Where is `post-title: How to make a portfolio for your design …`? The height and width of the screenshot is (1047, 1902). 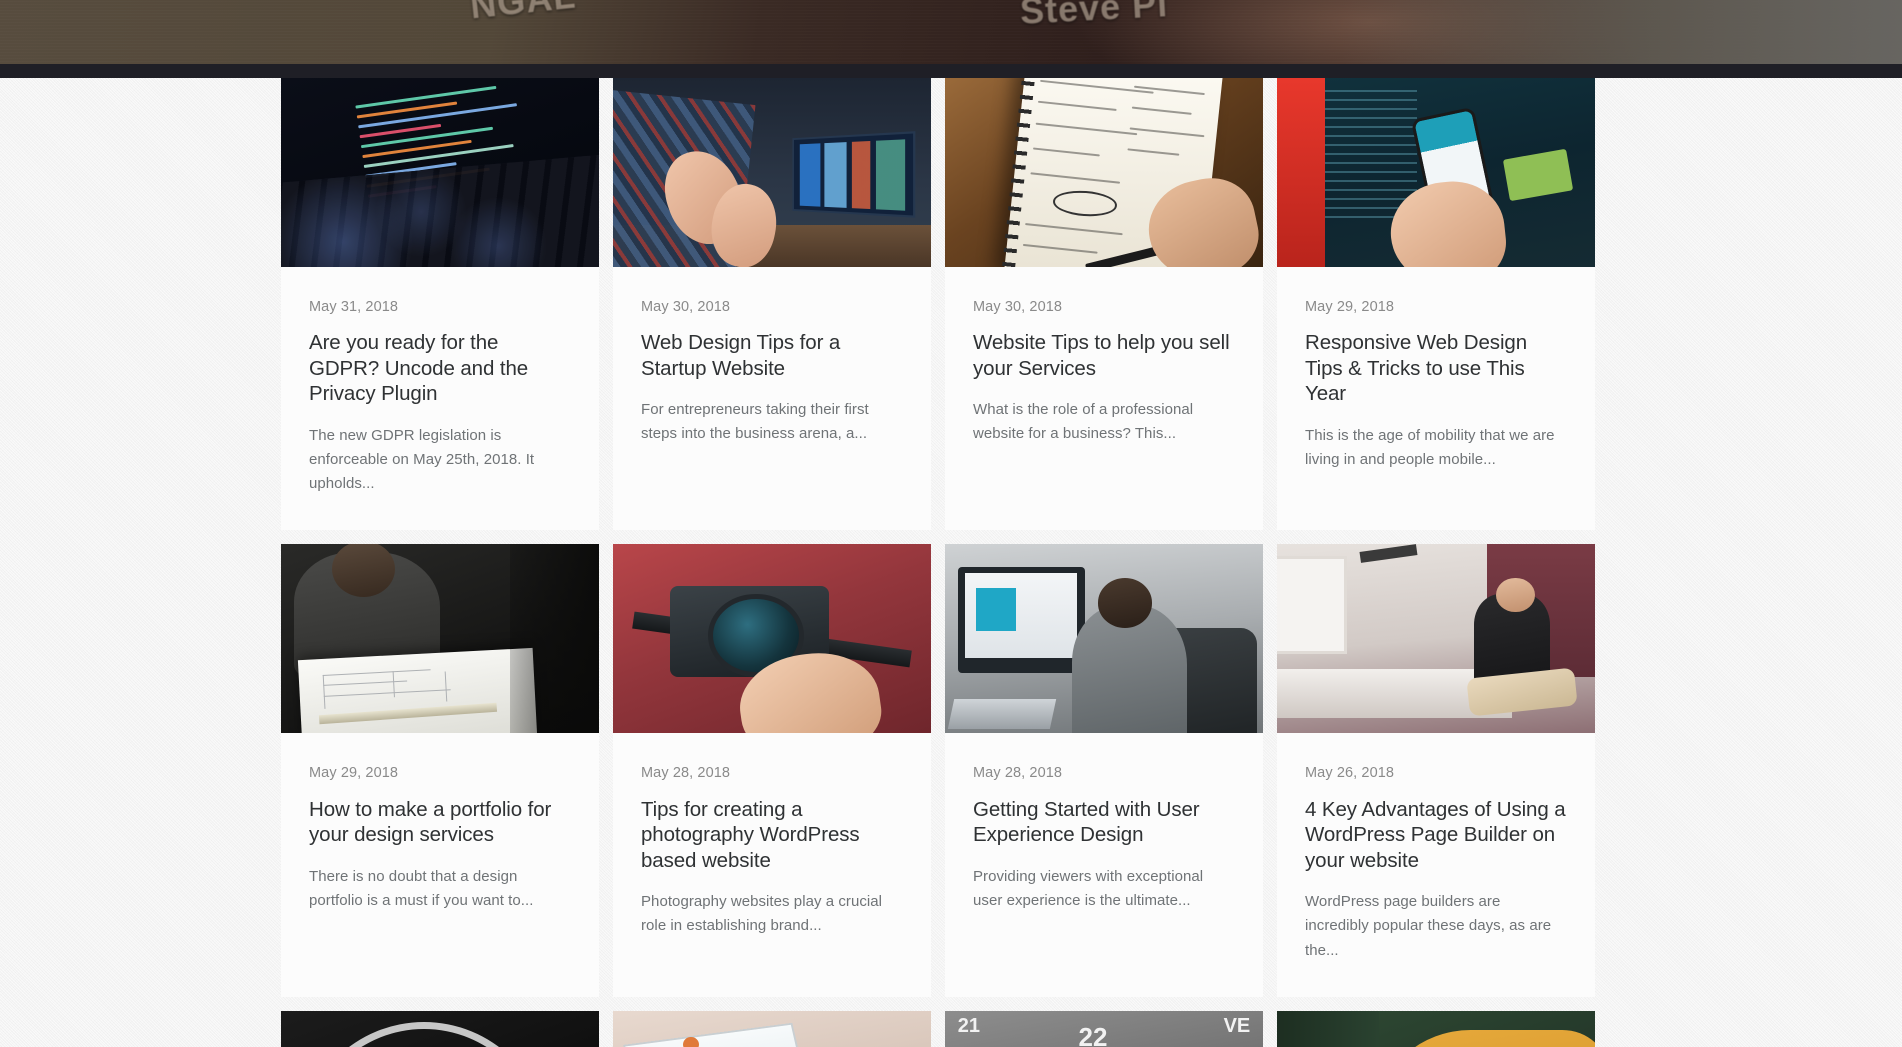 post-title: How to make a portfolio for your design … is located at coordinates (440, 822).